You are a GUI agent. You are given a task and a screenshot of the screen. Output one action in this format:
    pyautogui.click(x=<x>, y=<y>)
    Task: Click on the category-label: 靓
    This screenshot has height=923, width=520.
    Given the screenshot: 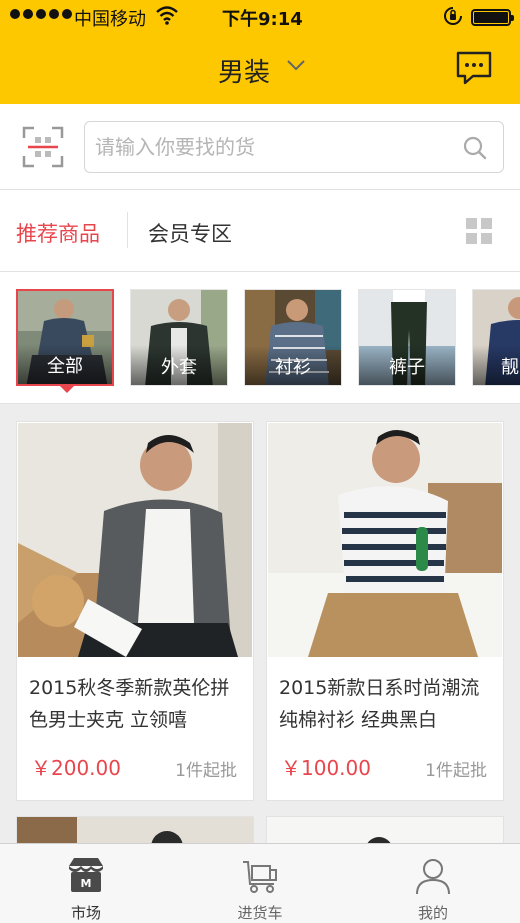 What is the action you would take?
    pyautogui.click(x=496, y=365)
    